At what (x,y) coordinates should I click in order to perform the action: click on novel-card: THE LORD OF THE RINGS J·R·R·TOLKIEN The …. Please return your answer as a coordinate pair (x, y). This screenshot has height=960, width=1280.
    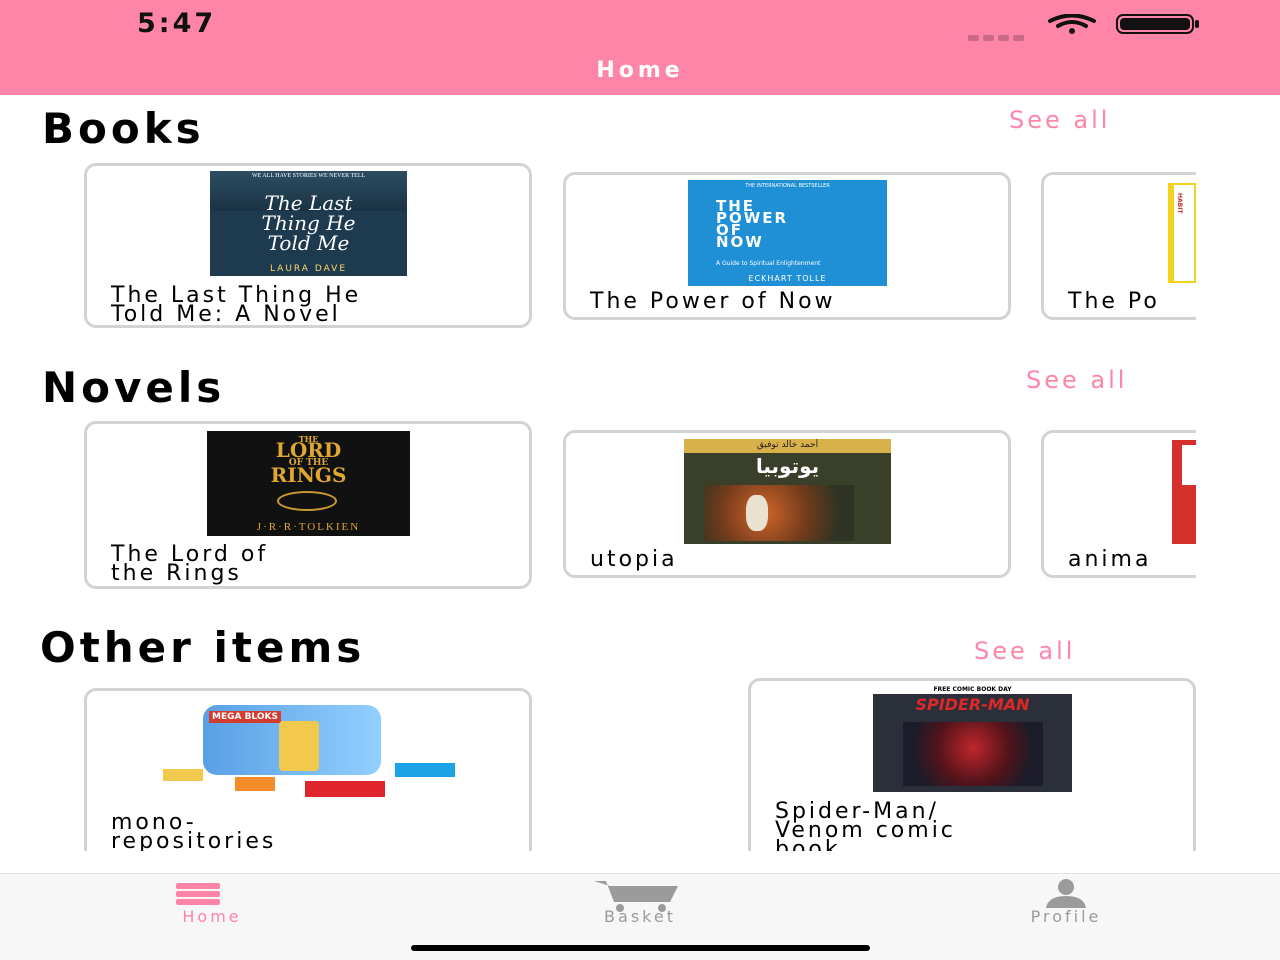
    Looking at the image, I should click on (308, 505).